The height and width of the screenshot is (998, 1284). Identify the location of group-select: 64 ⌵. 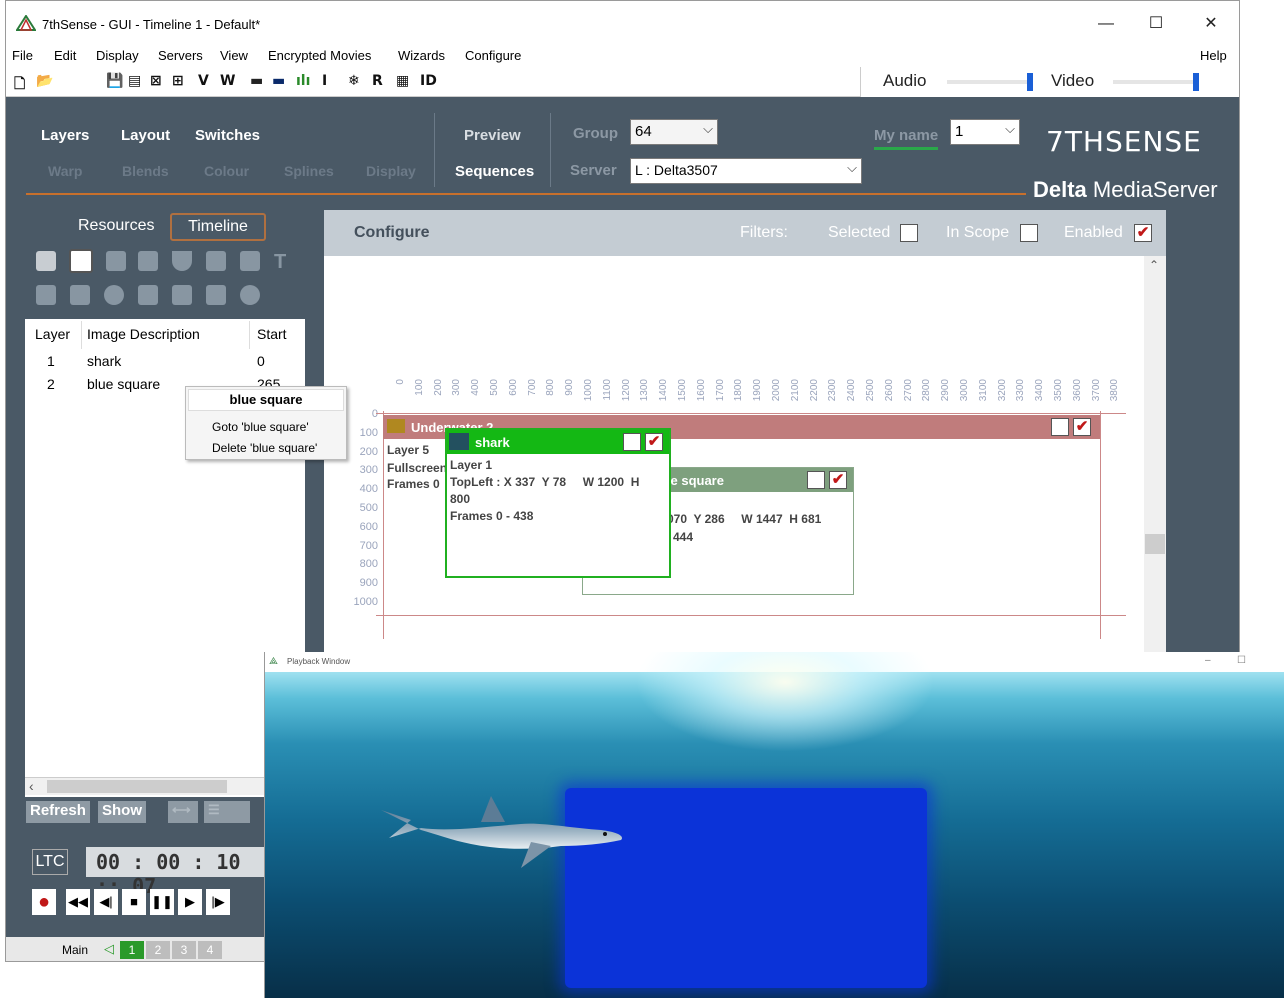
(674, 132).